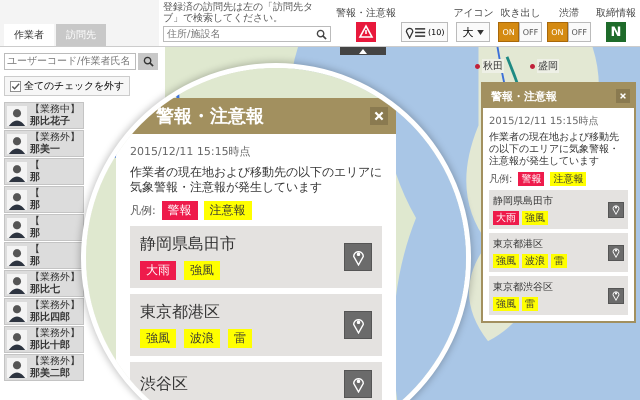 The height and width of the screenshot is (400, 640). I want to click on toggle-label: 吹き出し, so click(520, 13).